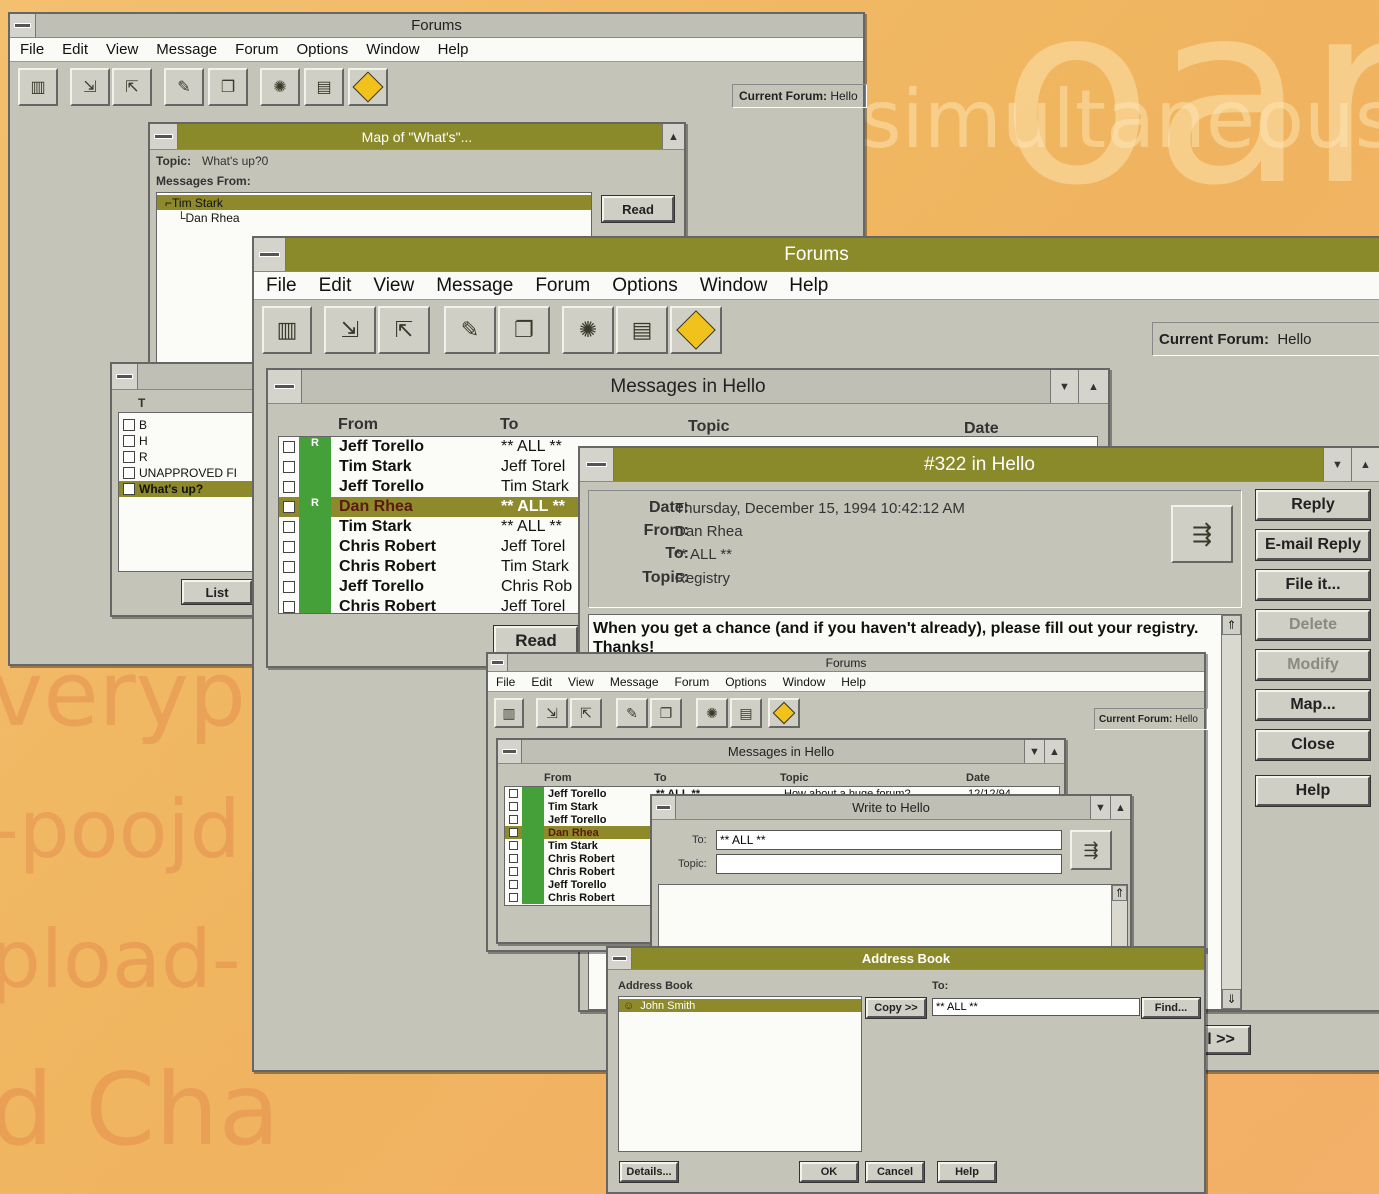 Image resolution: width=1379 pixels, height=1194 pixels. What do you see at coordinates (906, 959) in the screenshot?
I see `title-bar: Address Book` at bounding box center [906, 959].